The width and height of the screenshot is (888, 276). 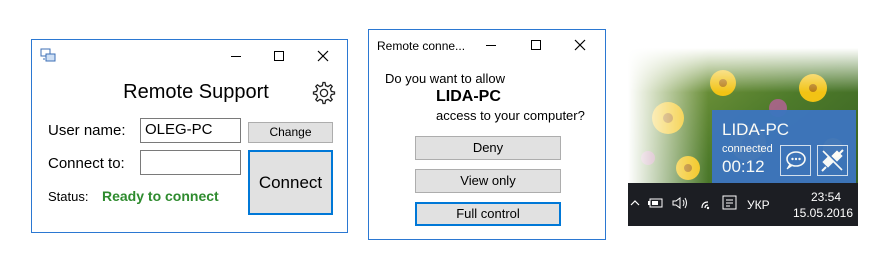 I want to click on dialog-maximize-button, so click(x=536, y=45).